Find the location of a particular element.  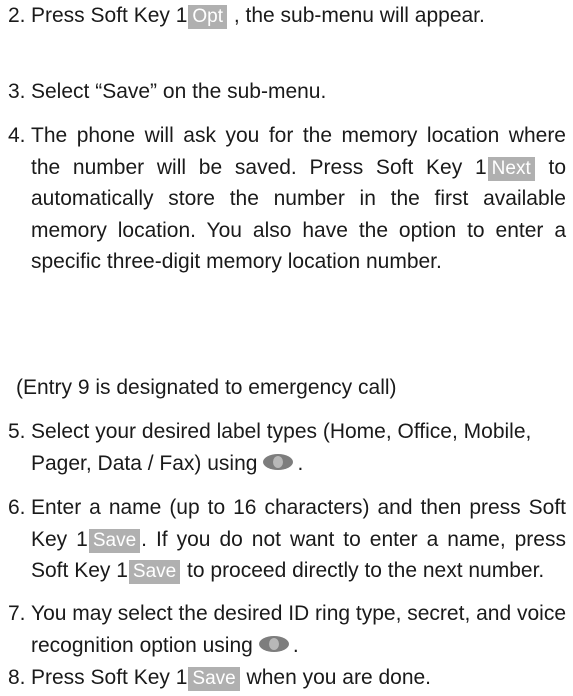

step-number: 5. is located at coordinates (17, 431).